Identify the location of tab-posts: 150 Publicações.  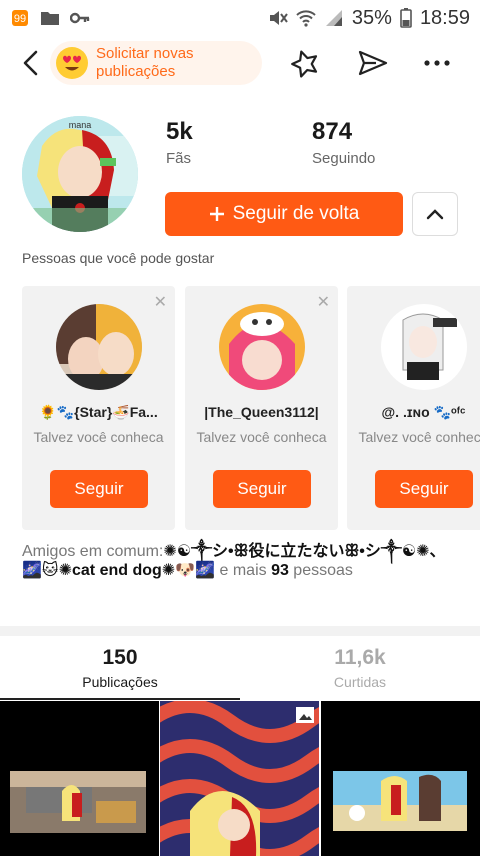
(120, 668).